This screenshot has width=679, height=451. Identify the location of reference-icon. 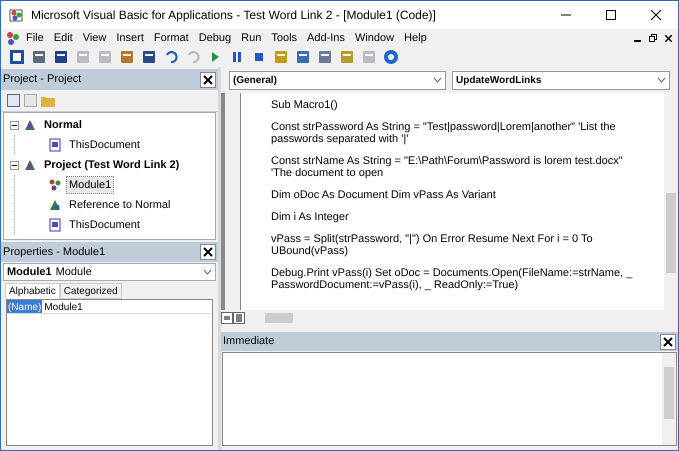
(55, 205).